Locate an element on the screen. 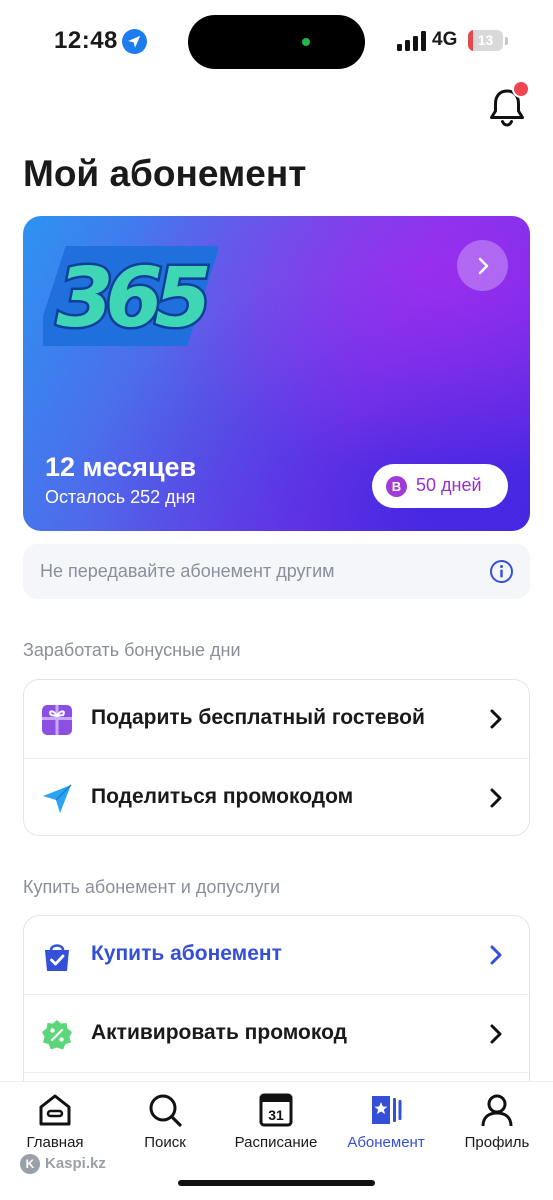 The image size is (553, 1200). tab-profile-label: Профиль is located at coordinates (497, 1142).